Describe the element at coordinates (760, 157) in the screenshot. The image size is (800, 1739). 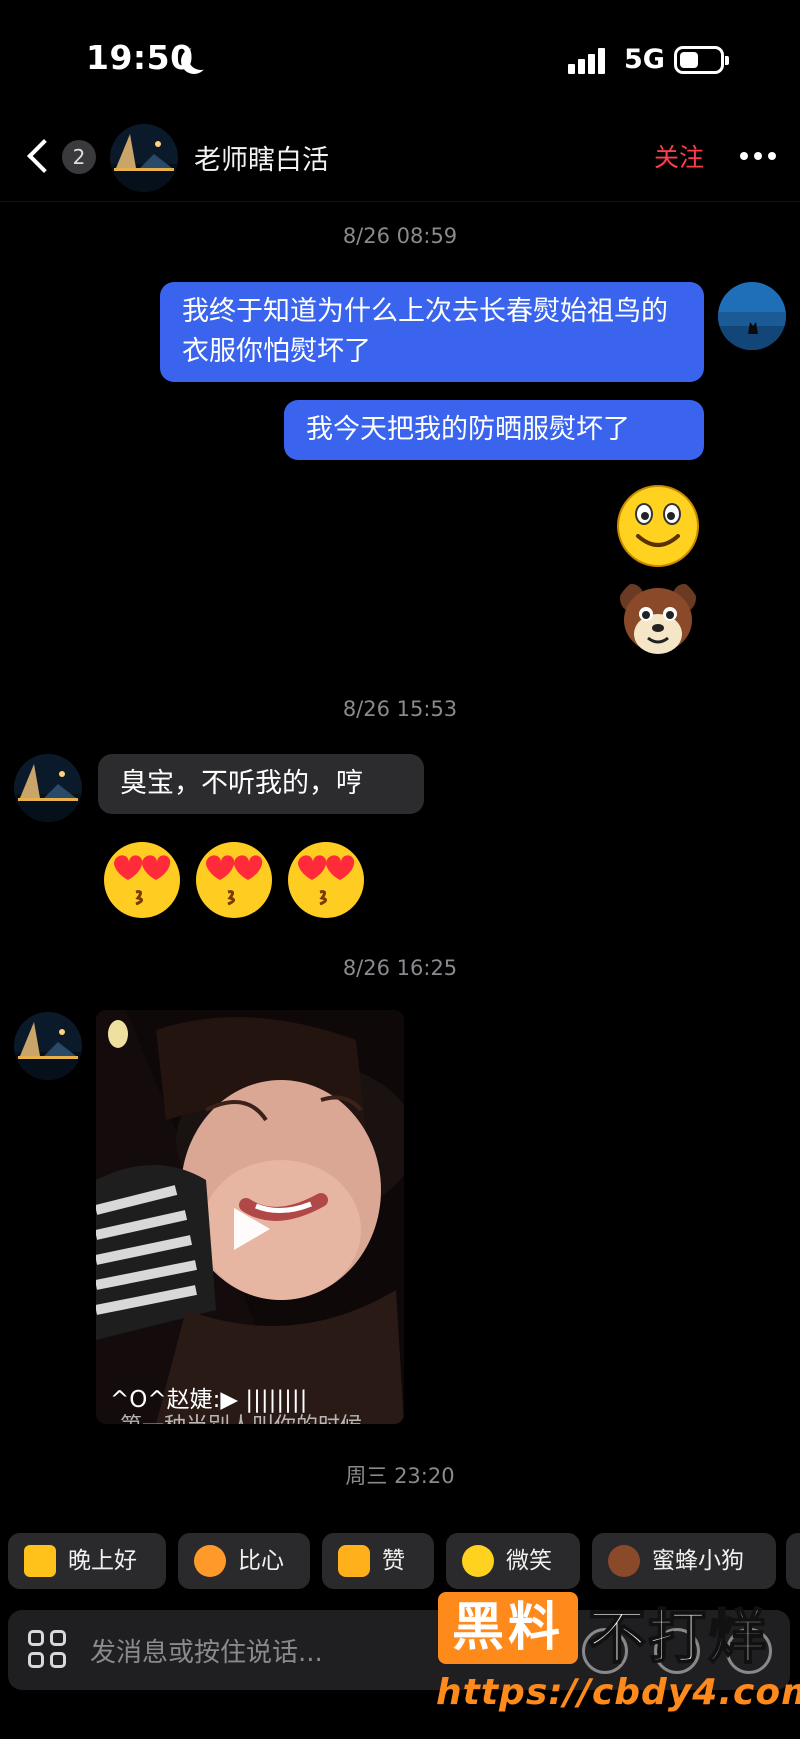
I see `more-icon` at that location.